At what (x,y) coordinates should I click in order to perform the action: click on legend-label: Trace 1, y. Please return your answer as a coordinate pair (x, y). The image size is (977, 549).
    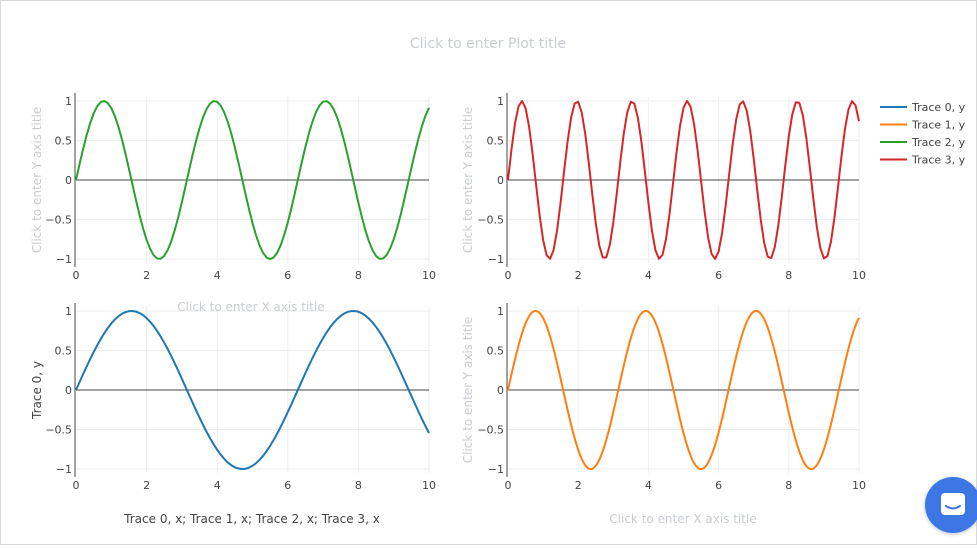
    Looking at the image, I should click on (938, 125).